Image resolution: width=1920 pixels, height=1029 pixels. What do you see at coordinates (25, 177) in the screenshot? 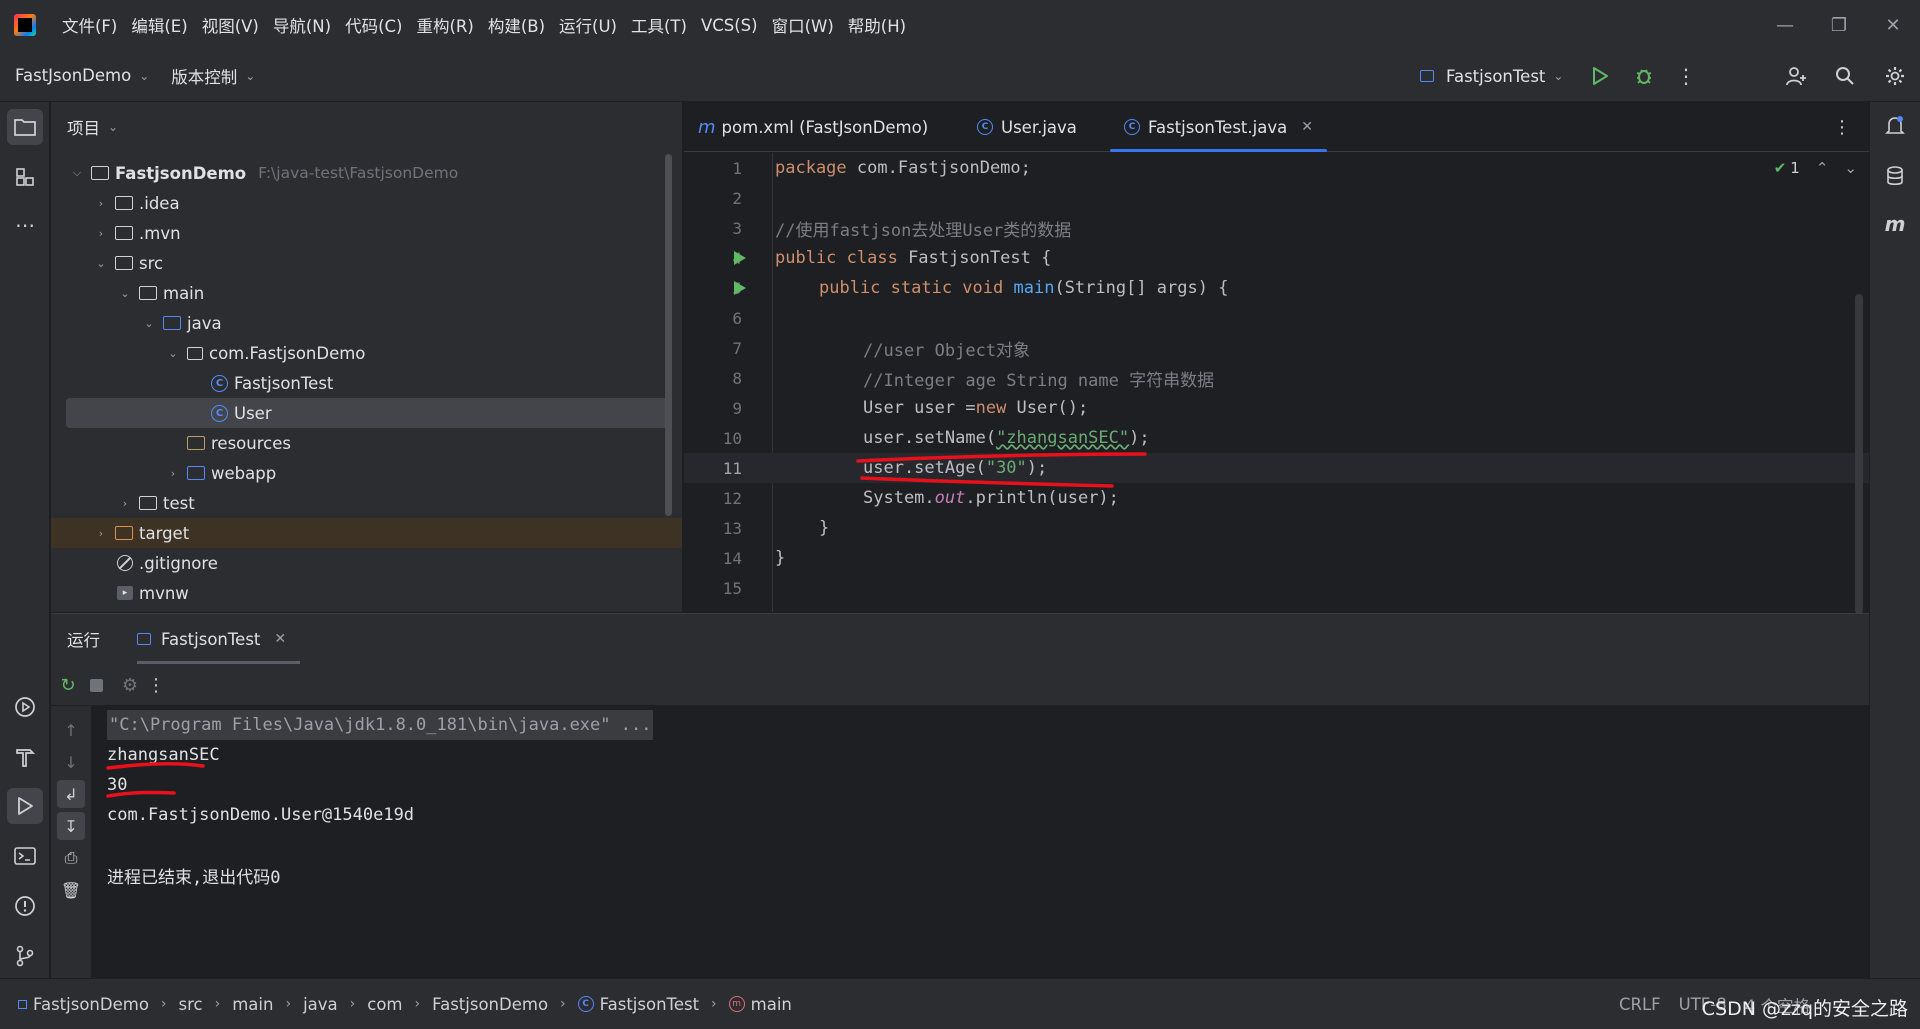
I see `structure-icon` at bounding box center [25, 177].